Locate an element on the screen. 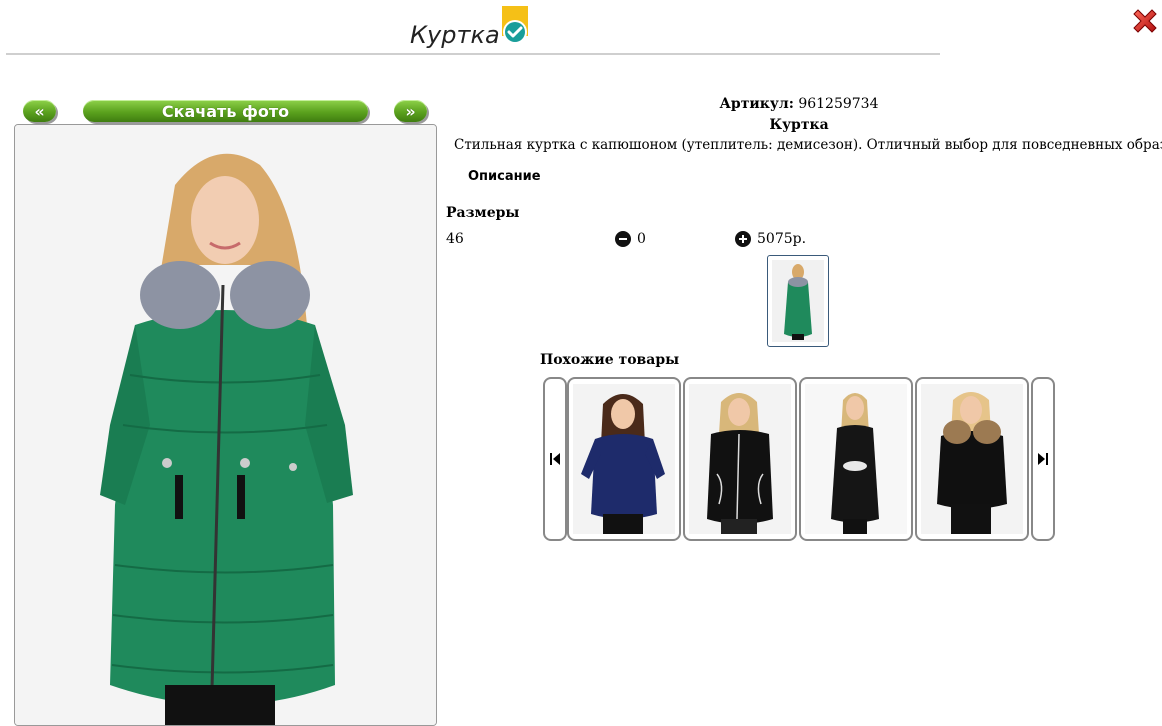 This screenshot has height=726, width=1162. page-title: Куртка is located at coordinates (455, 35).